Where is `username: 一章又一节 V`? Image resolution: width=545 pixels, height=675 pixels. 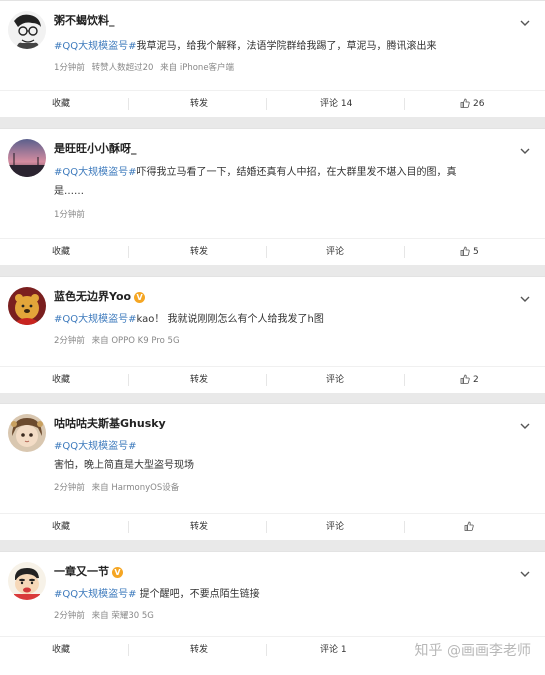
username: 一章又一节 V is located at coordinates (88, 571).